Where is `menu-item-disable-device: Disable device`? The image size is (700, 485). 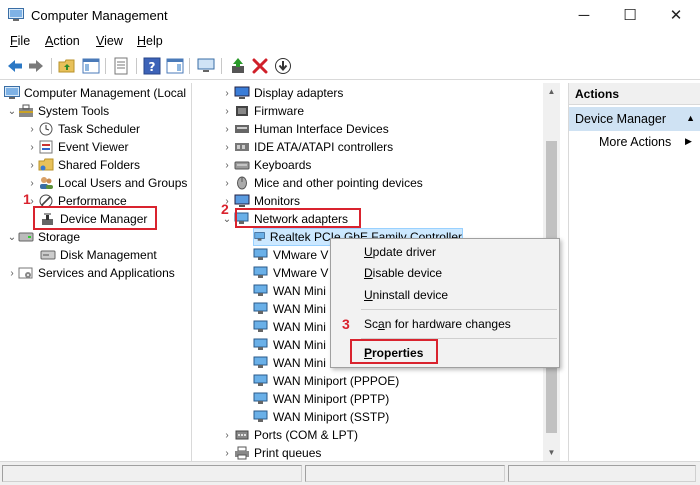 menu-item-disable-device: Disable device is located at coordinates (403, 273).